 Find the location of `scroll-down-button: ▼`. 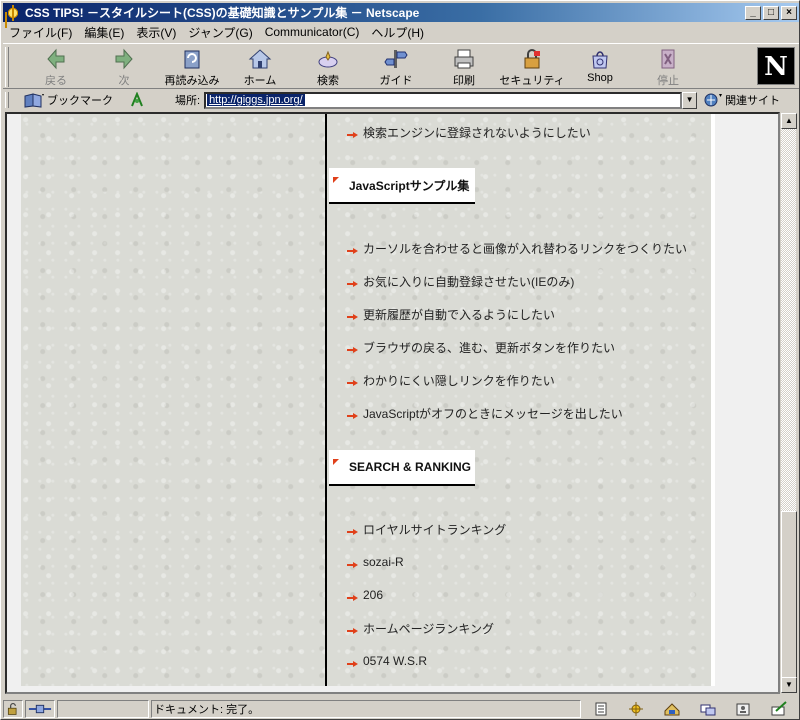

scroll-down-button: ▼ is located at coordinates (789, 685).